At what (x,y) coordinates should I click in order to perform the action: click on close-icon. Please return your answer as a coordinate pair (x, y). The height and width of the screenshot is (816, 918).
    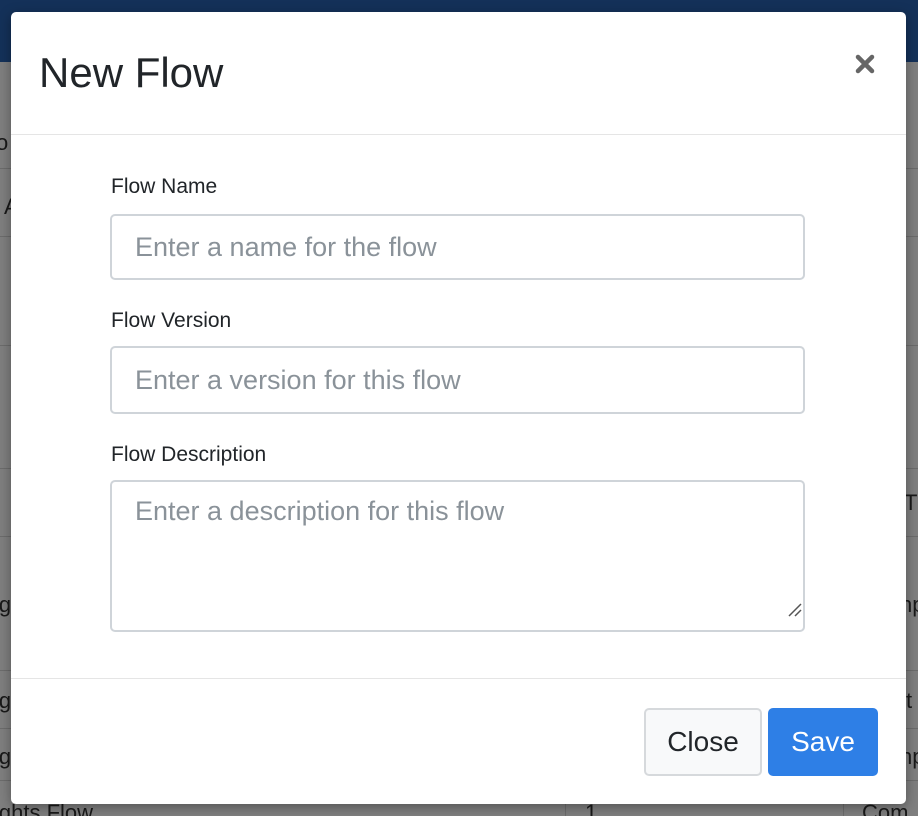
    Looking at the image, I should click on (865, 64).